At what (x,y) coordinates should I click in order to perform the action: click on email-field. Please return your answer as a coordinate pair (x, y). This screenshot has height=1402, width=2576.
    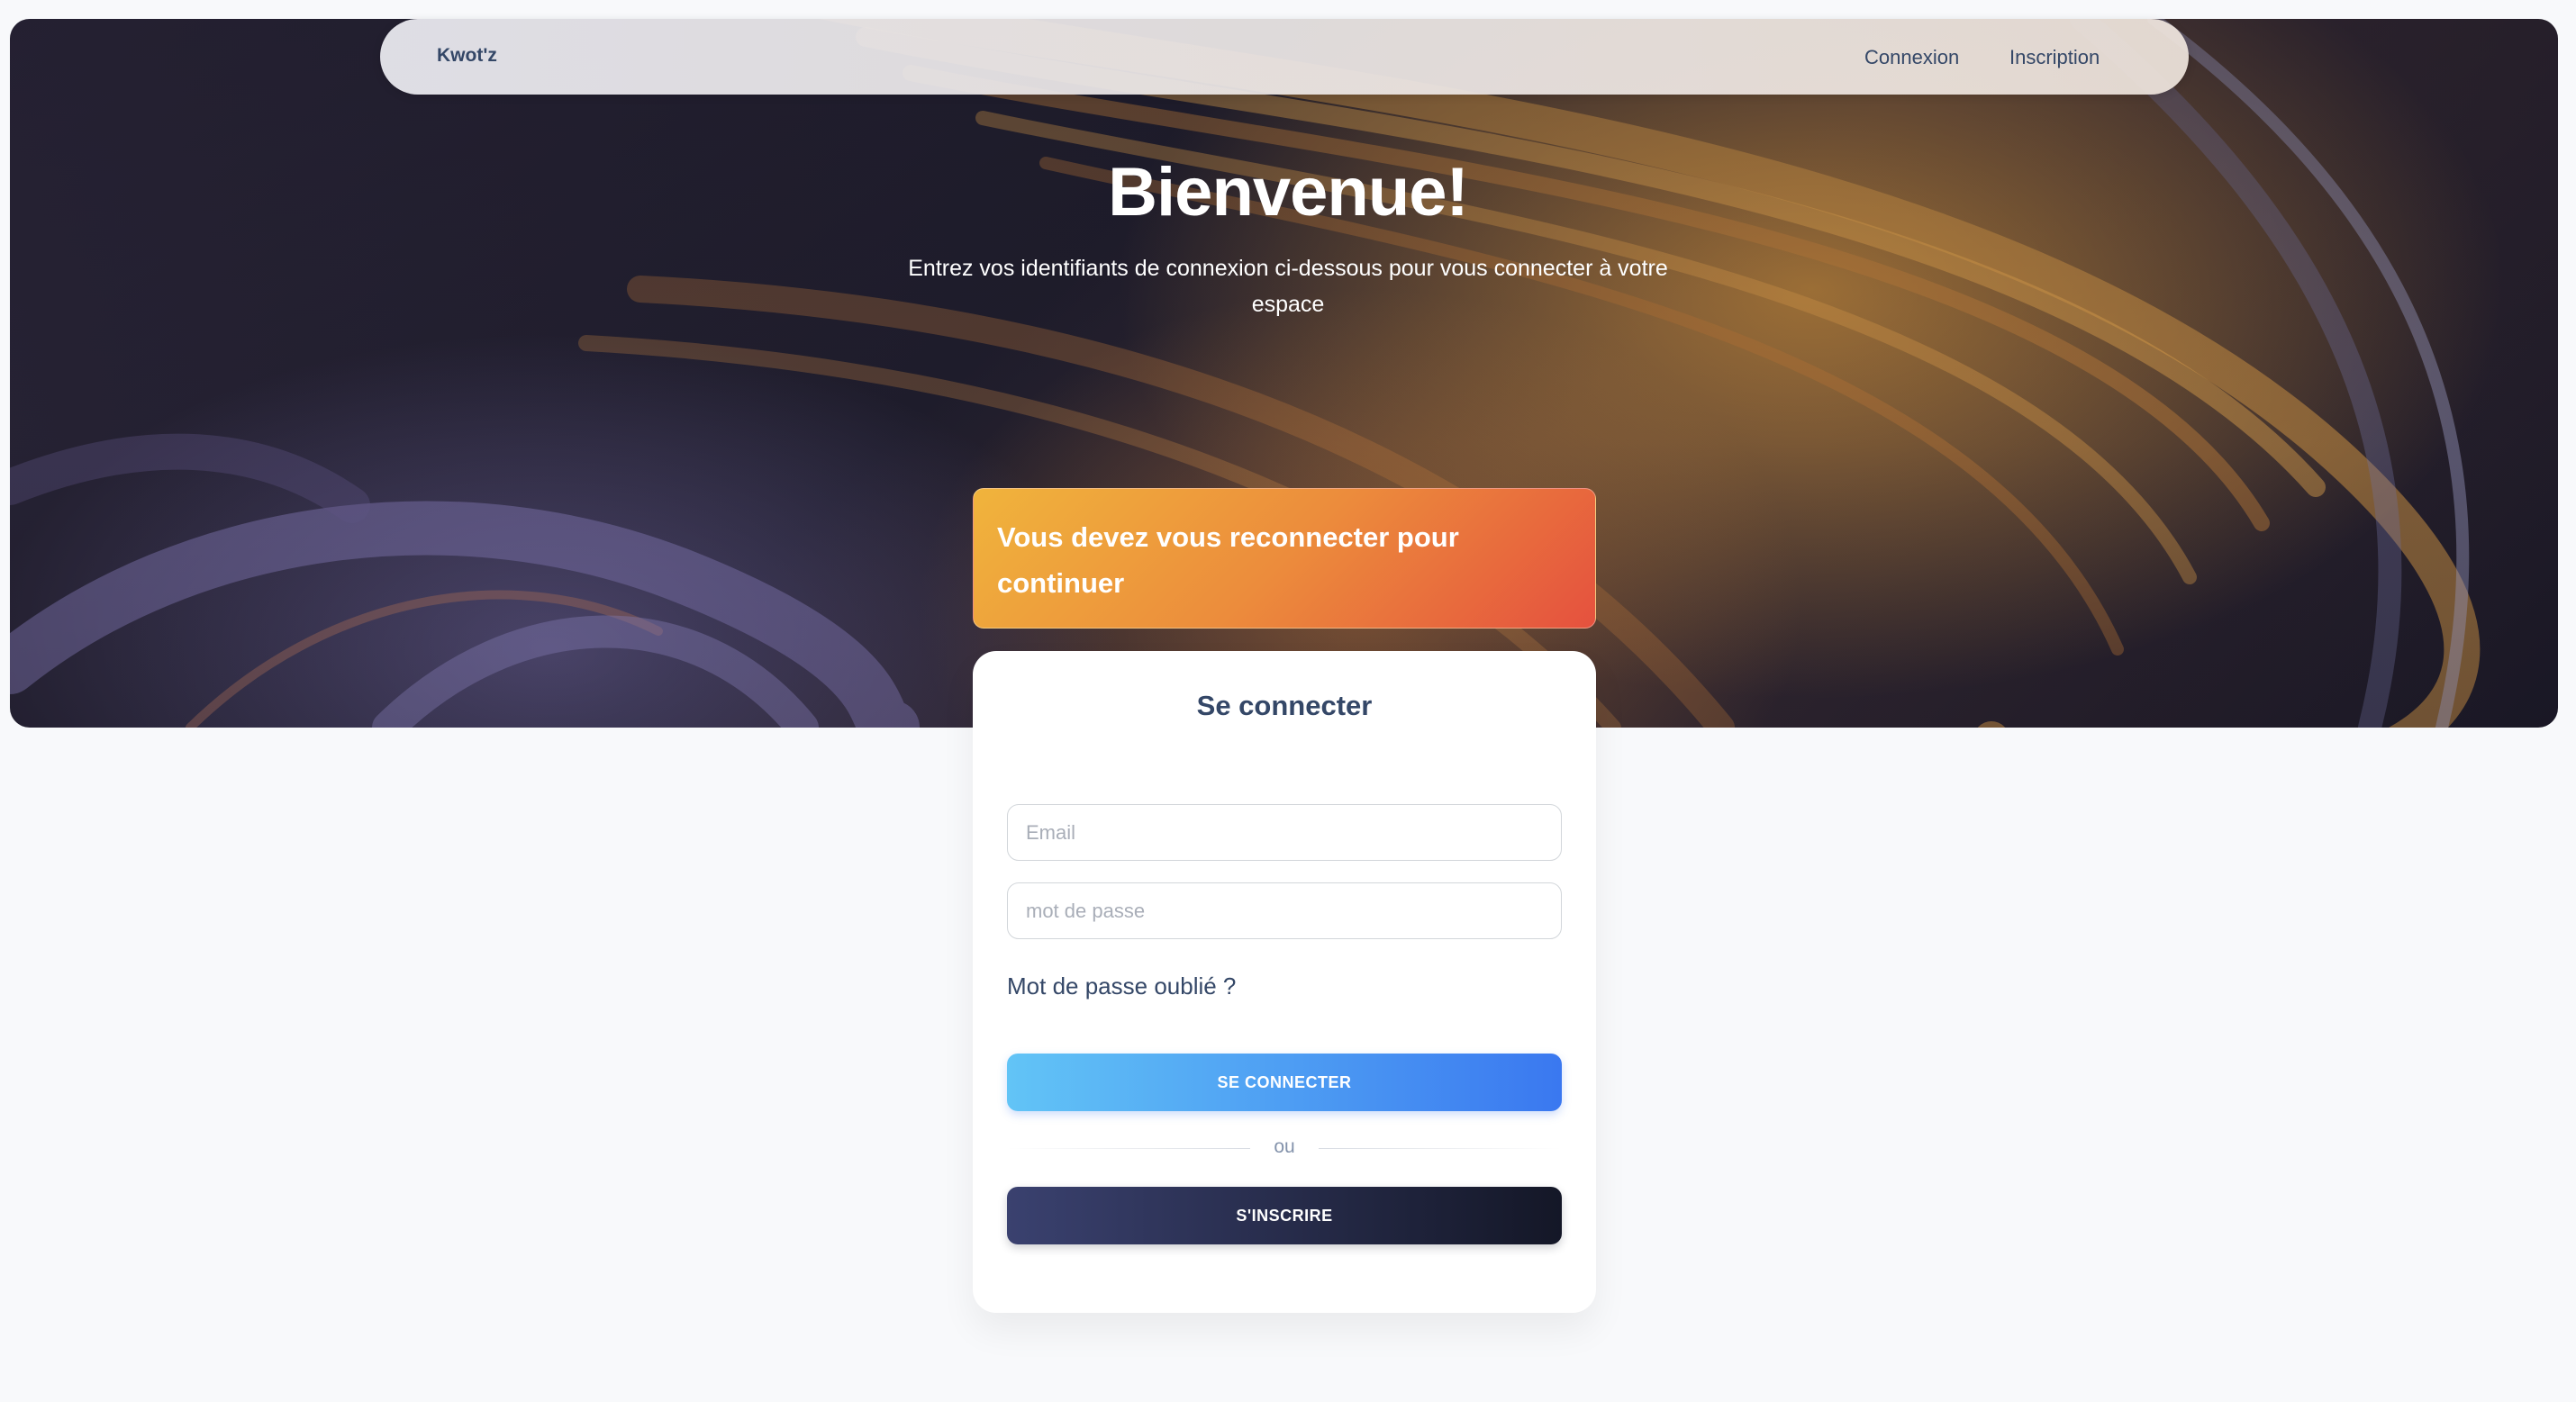
    Looking at the image, I should click on (1285, 832).